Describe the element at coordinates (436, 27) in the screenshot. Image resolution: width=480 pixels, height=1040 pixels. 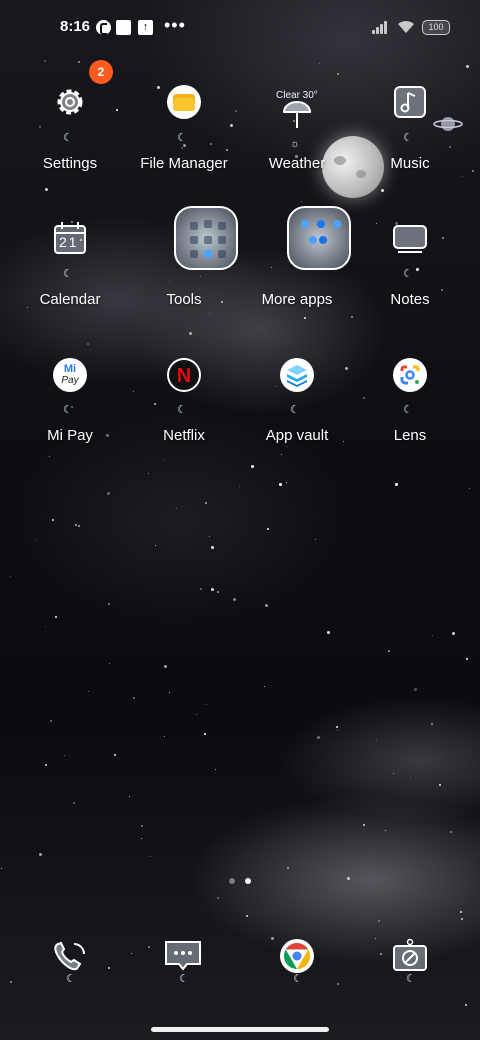
I see `battery-icon: 100` at that location.